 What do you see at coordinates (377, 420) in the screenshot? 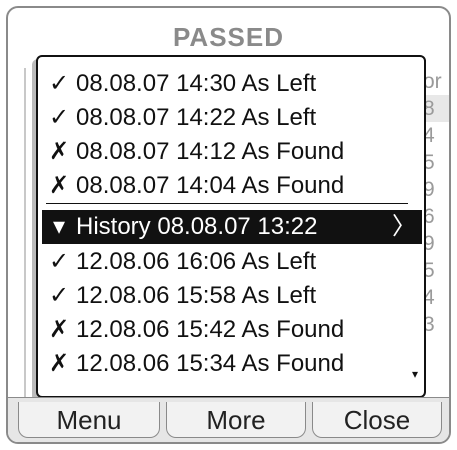
I see `close-button: Close` at bounding box center [377, 420].